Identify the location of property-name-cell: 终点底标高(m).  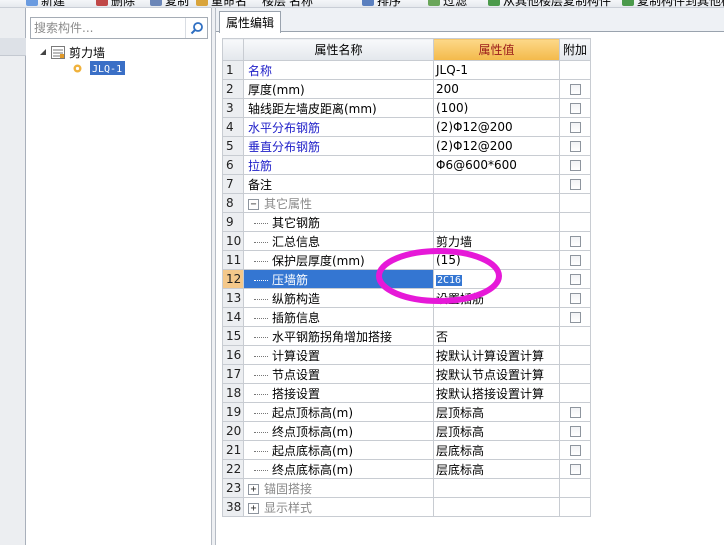
(338, 469).